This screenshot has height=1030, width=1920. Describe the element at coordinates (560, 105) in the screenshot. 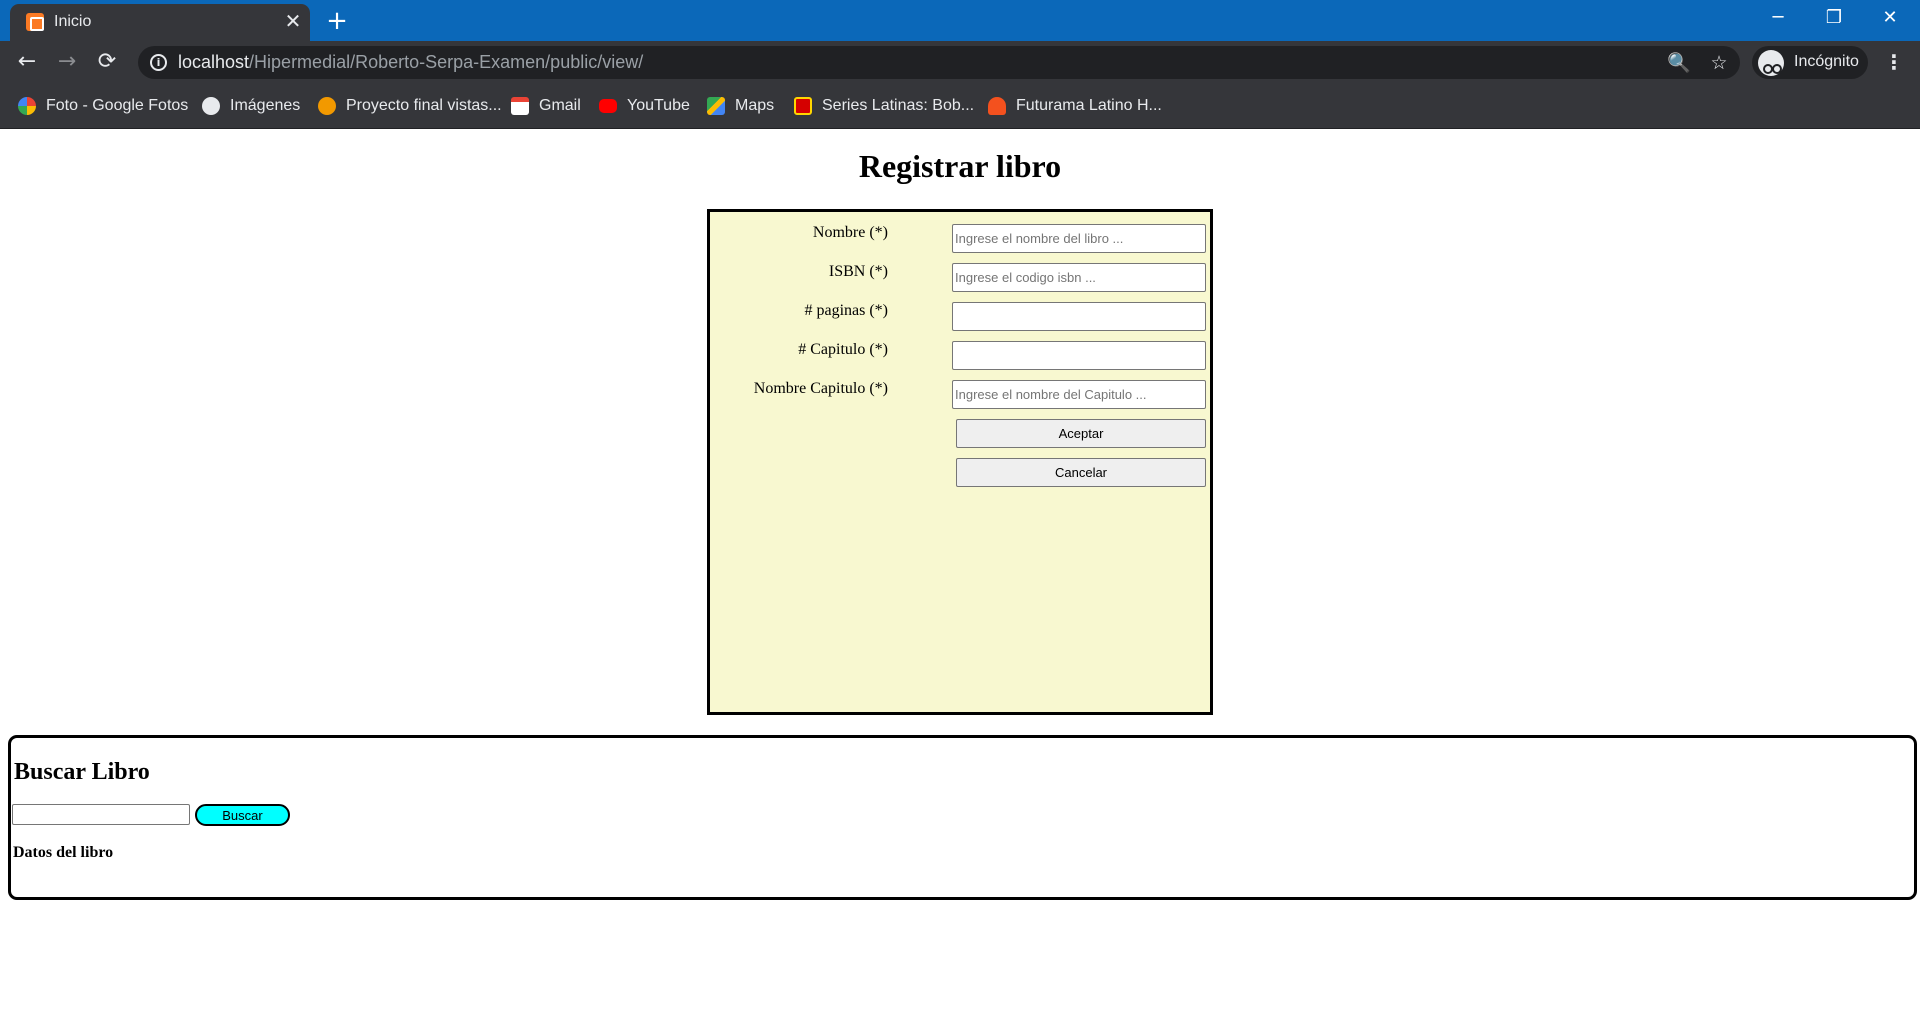

I see `bookmark-label: Gmail` at that location.